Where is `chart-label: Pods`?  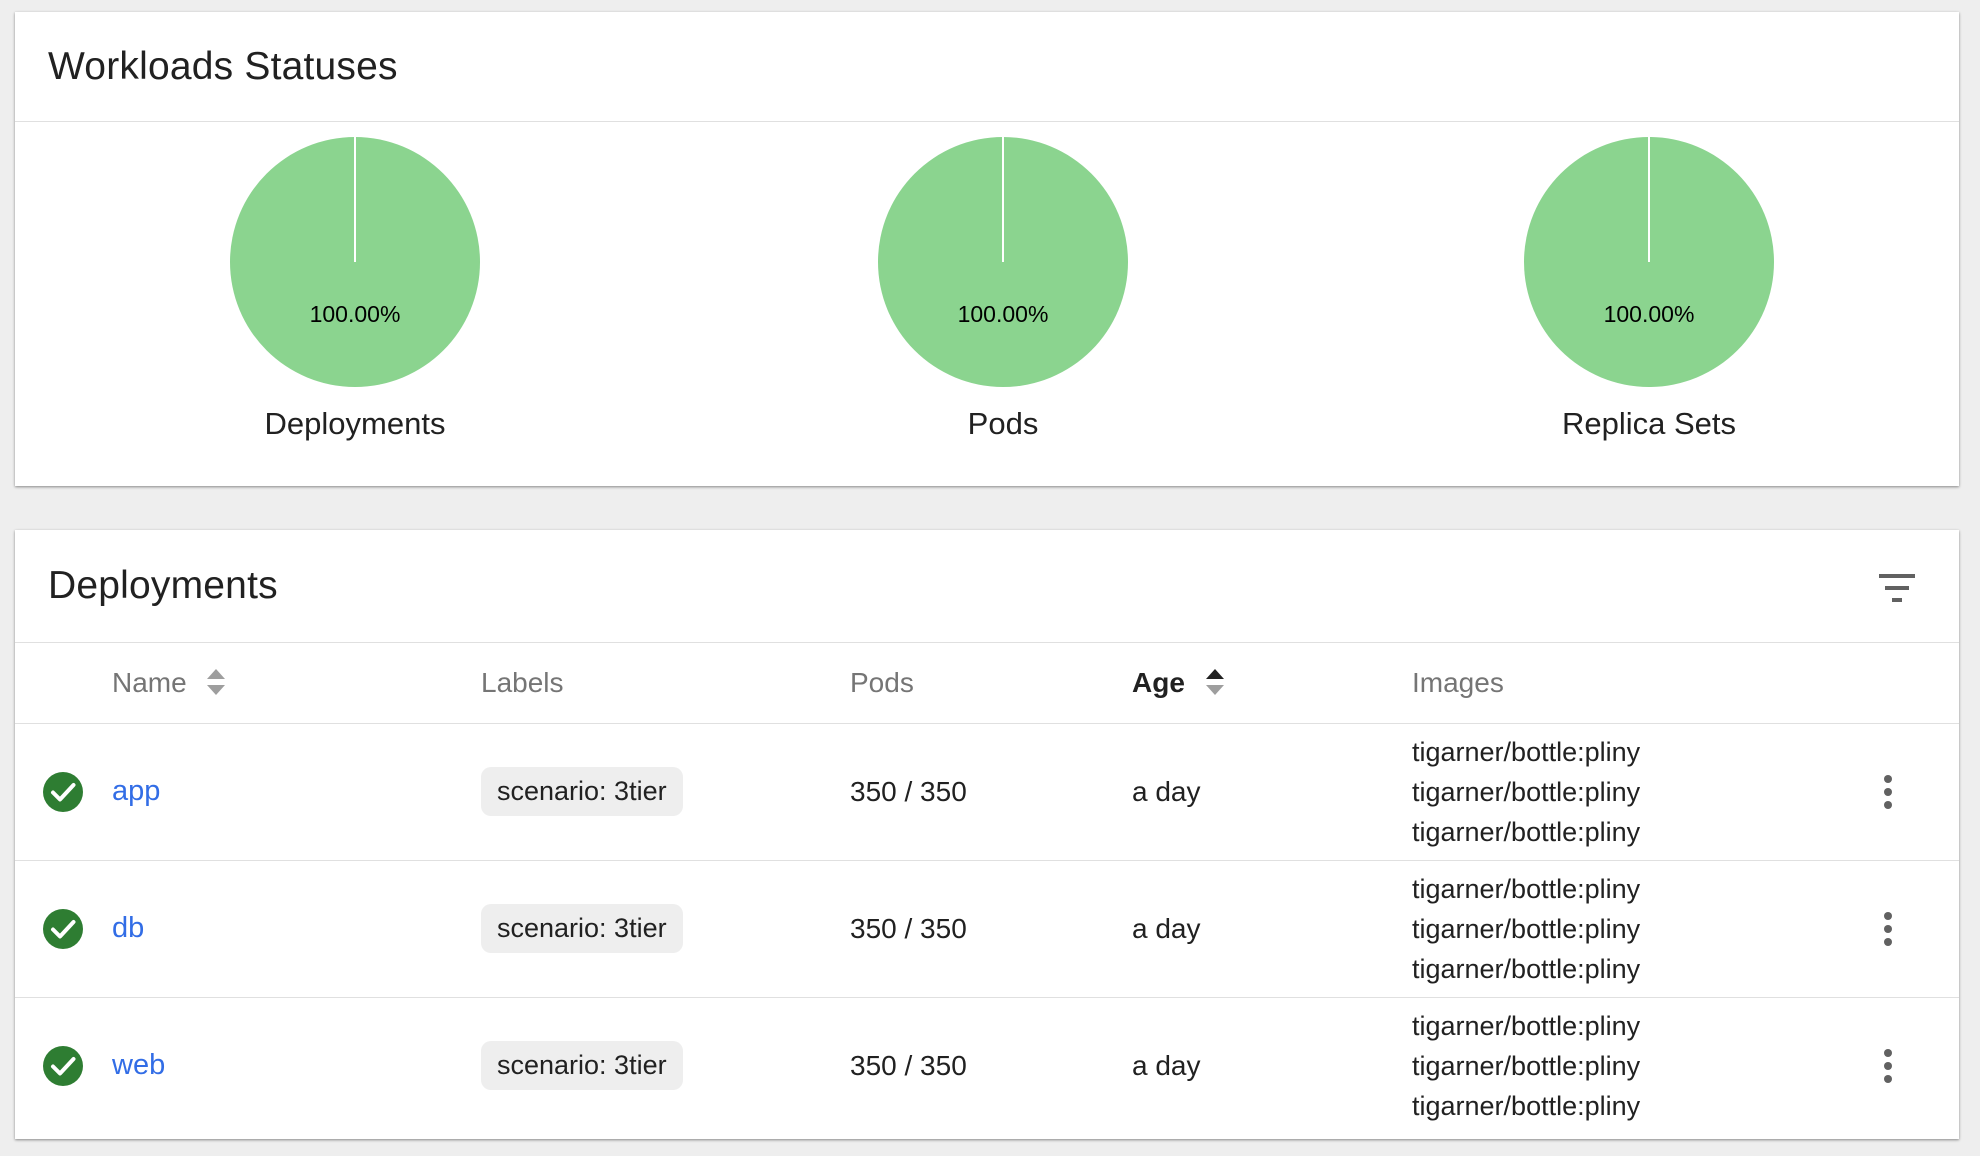 chart-label: Pods is located at coordinates (1003, 423).